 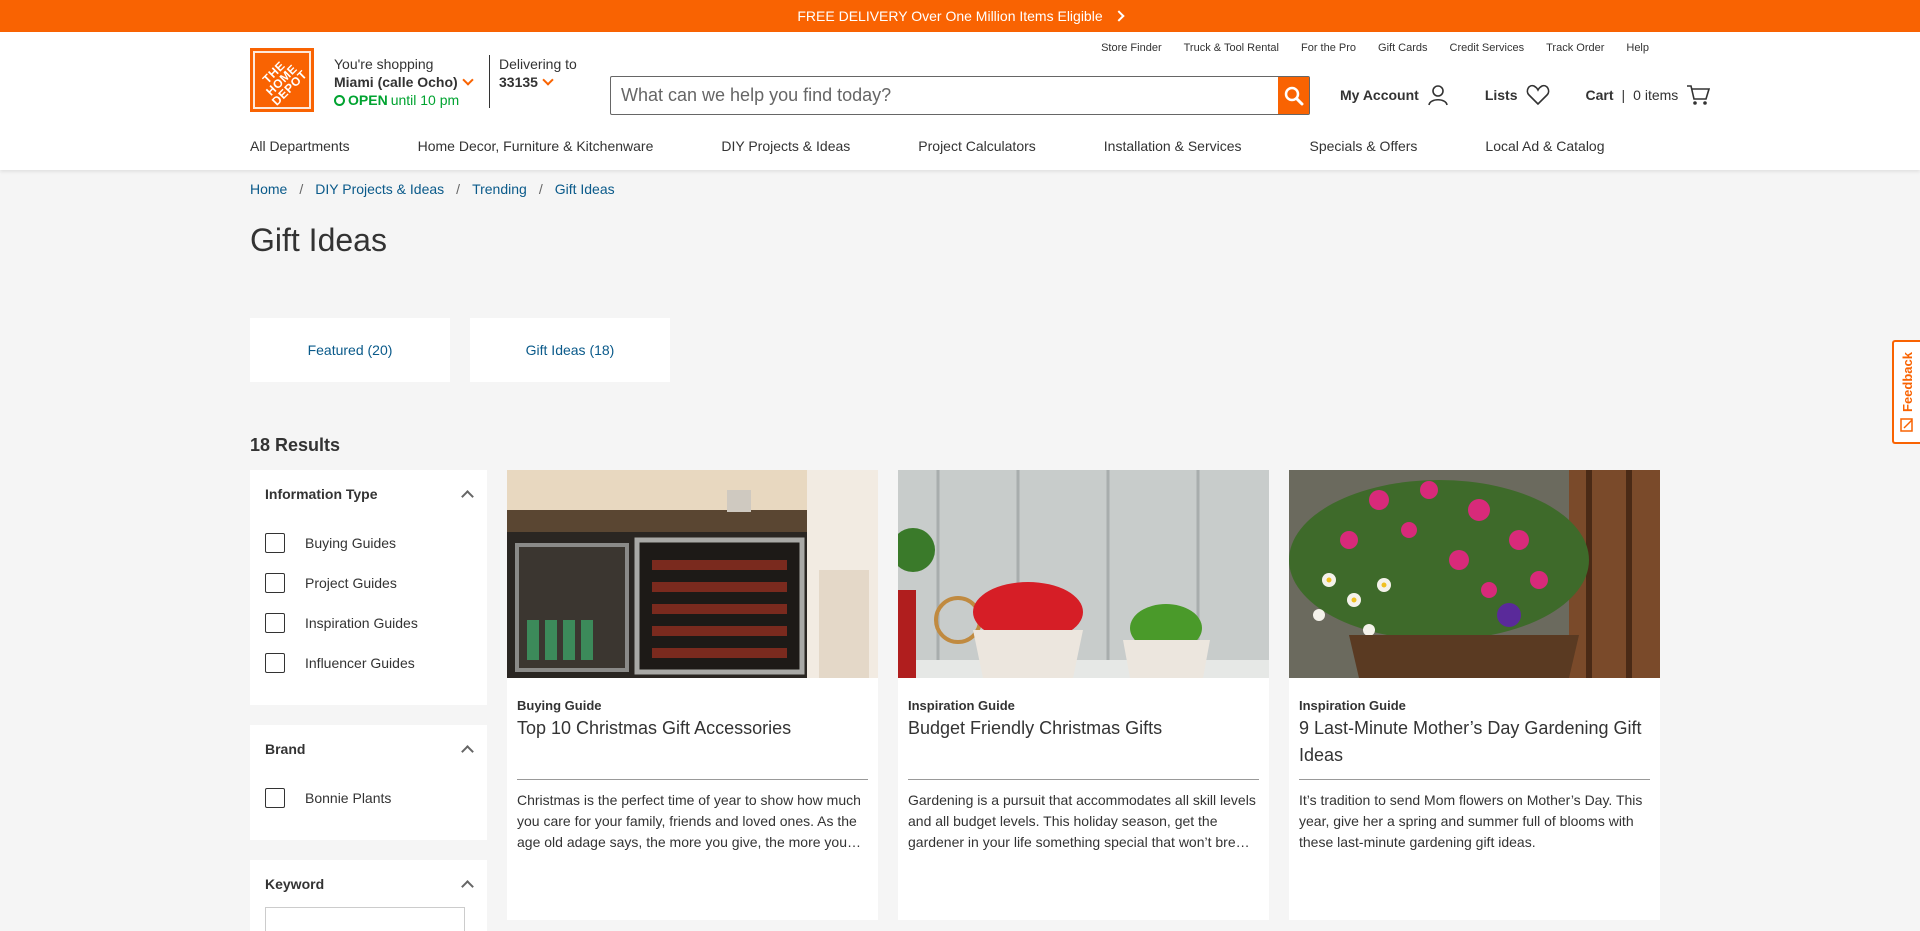 I want to click on feedback-label: Feedback, so click(x=1907, y=382).